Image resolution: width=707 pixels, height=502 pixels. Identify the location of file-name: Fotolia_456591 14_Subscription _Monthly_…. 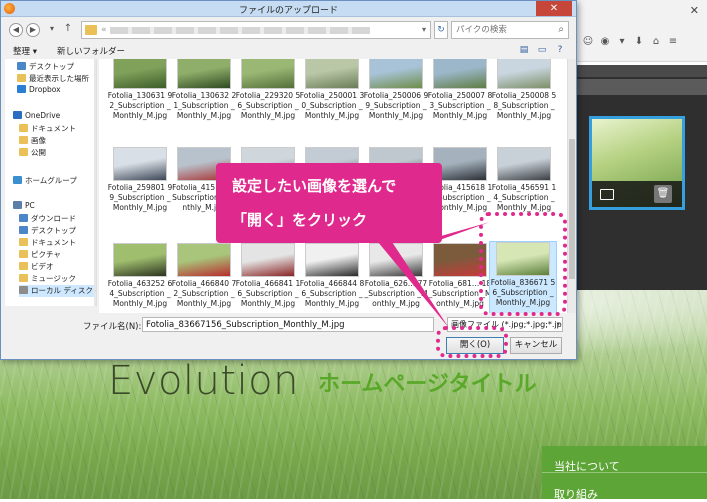
(524, 197).